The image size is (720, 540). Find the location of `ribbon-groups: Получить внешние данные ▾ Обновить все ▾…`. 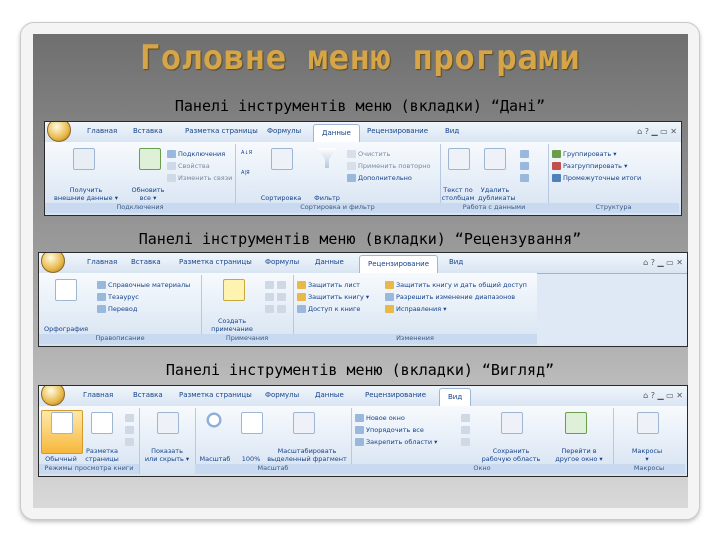

ribbon-groups: Получить внешние данные ▾ Обновить все ▾… is located at coordinates (363, 178).